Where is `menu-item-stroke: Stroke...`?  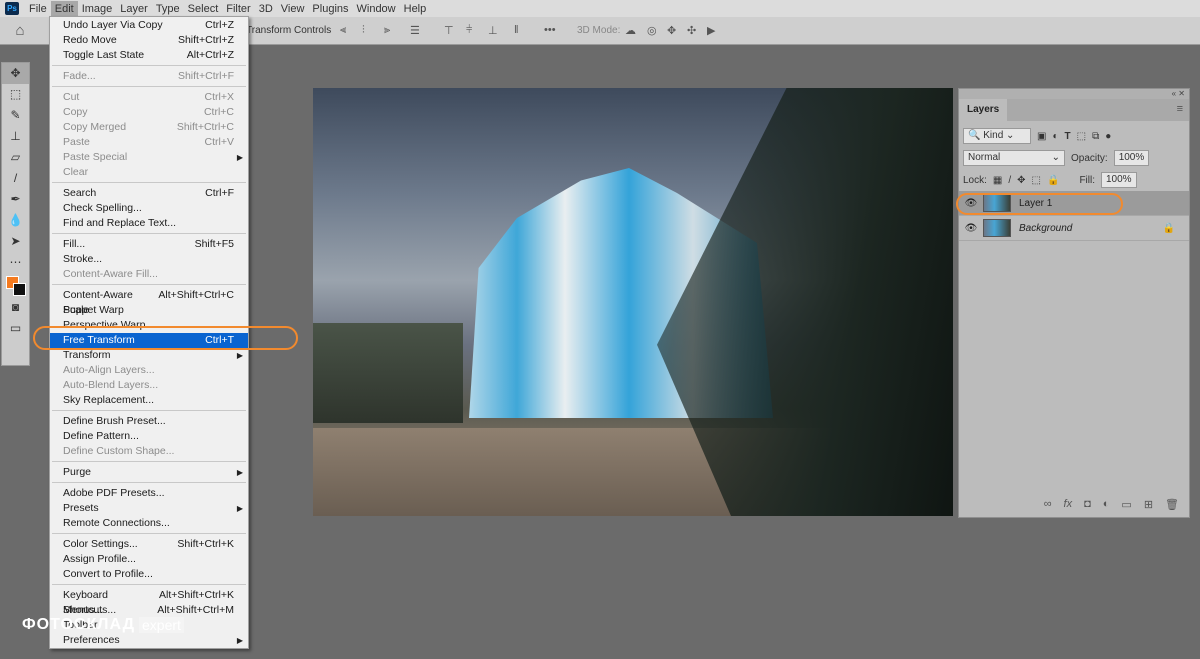 menu-item-stroke: Stroke... is located at coordinates (149, 259).